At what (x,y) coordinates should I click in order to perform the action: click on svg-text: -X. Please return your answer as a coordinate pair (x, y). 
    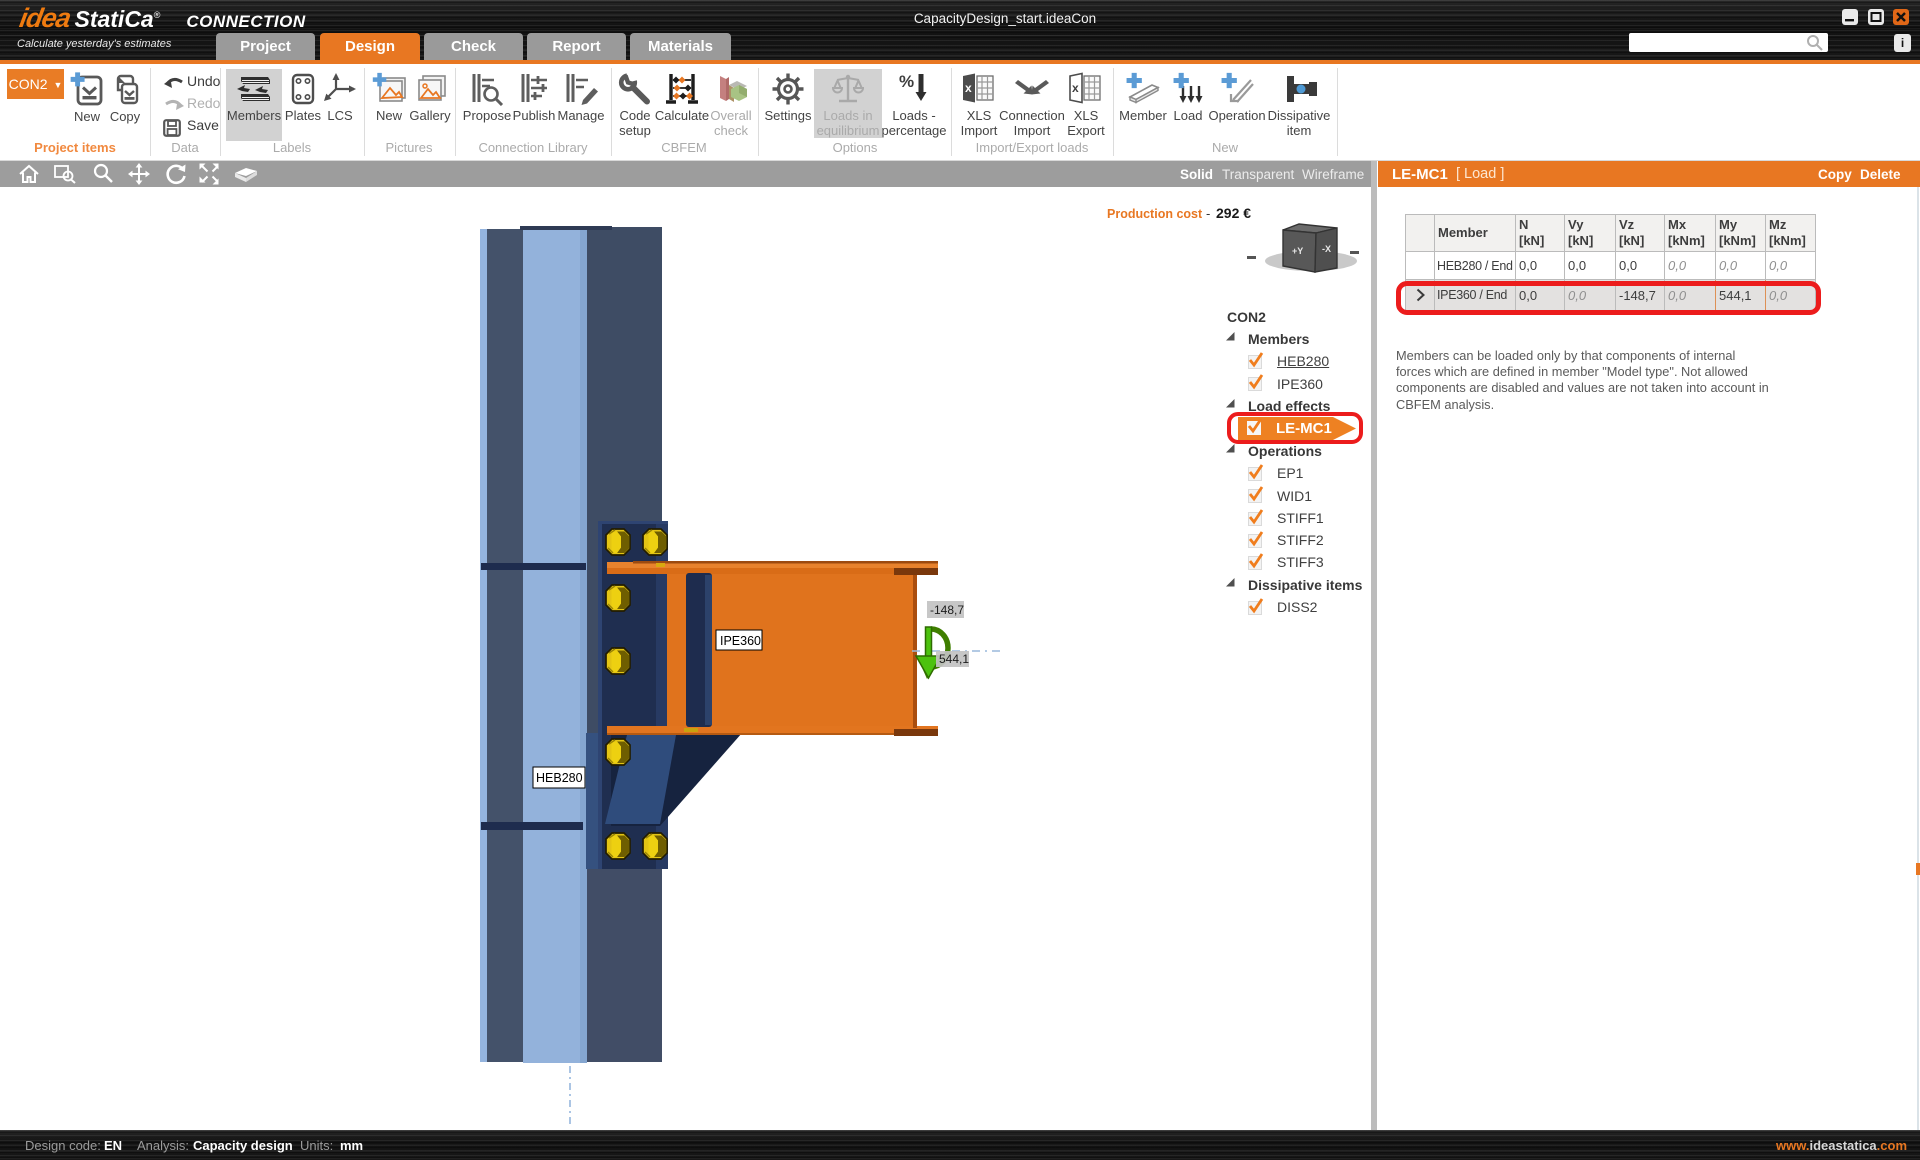
    Looking at the image, I should click on (1326, 249).